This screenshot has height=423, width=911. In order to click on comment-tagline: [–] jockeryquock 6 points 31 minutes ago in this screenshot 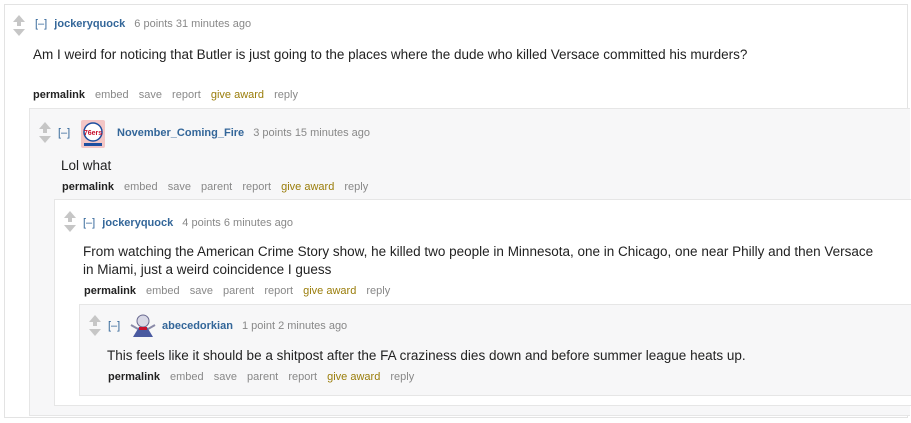, I will do `click(143, 24)`.